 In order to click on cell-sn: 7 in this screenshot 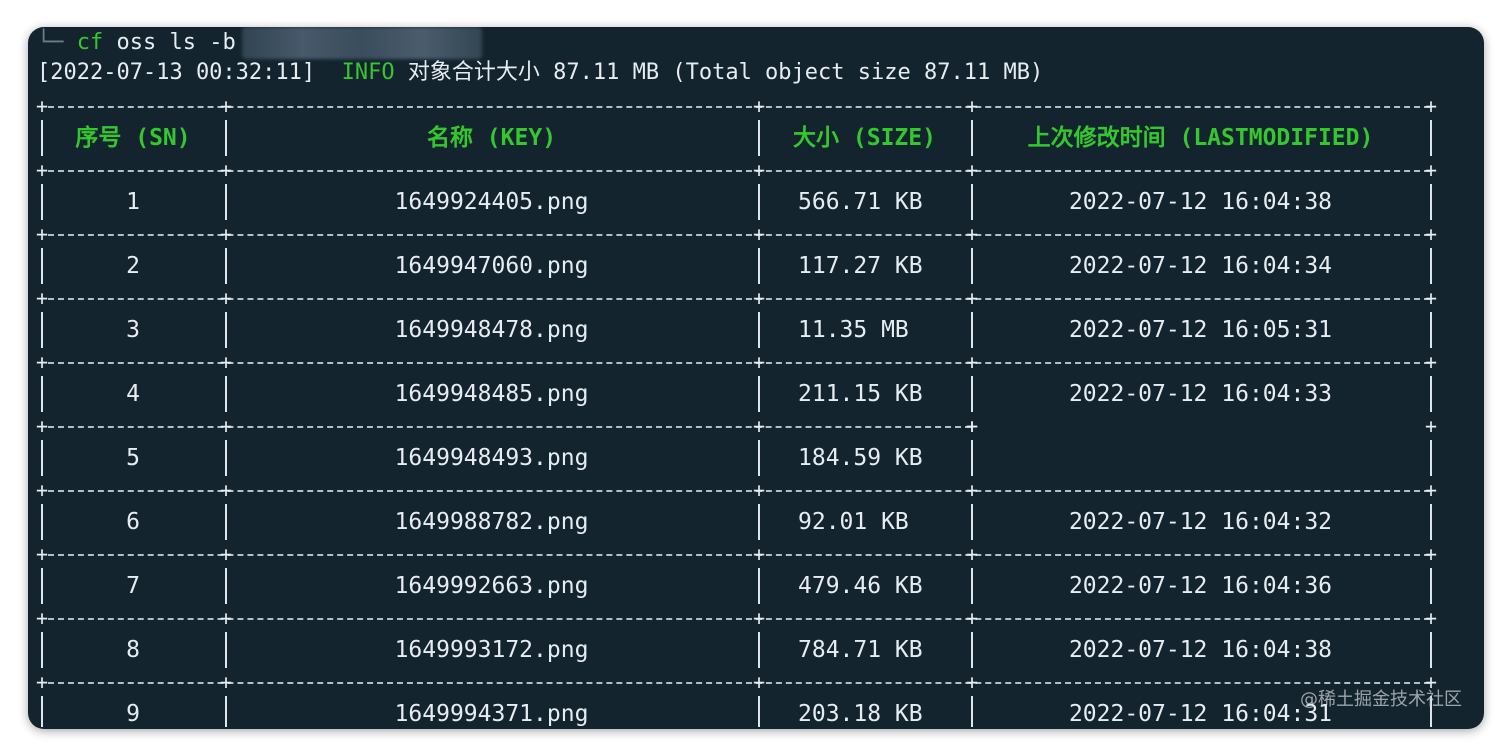, I will do `click(133, 586)`.